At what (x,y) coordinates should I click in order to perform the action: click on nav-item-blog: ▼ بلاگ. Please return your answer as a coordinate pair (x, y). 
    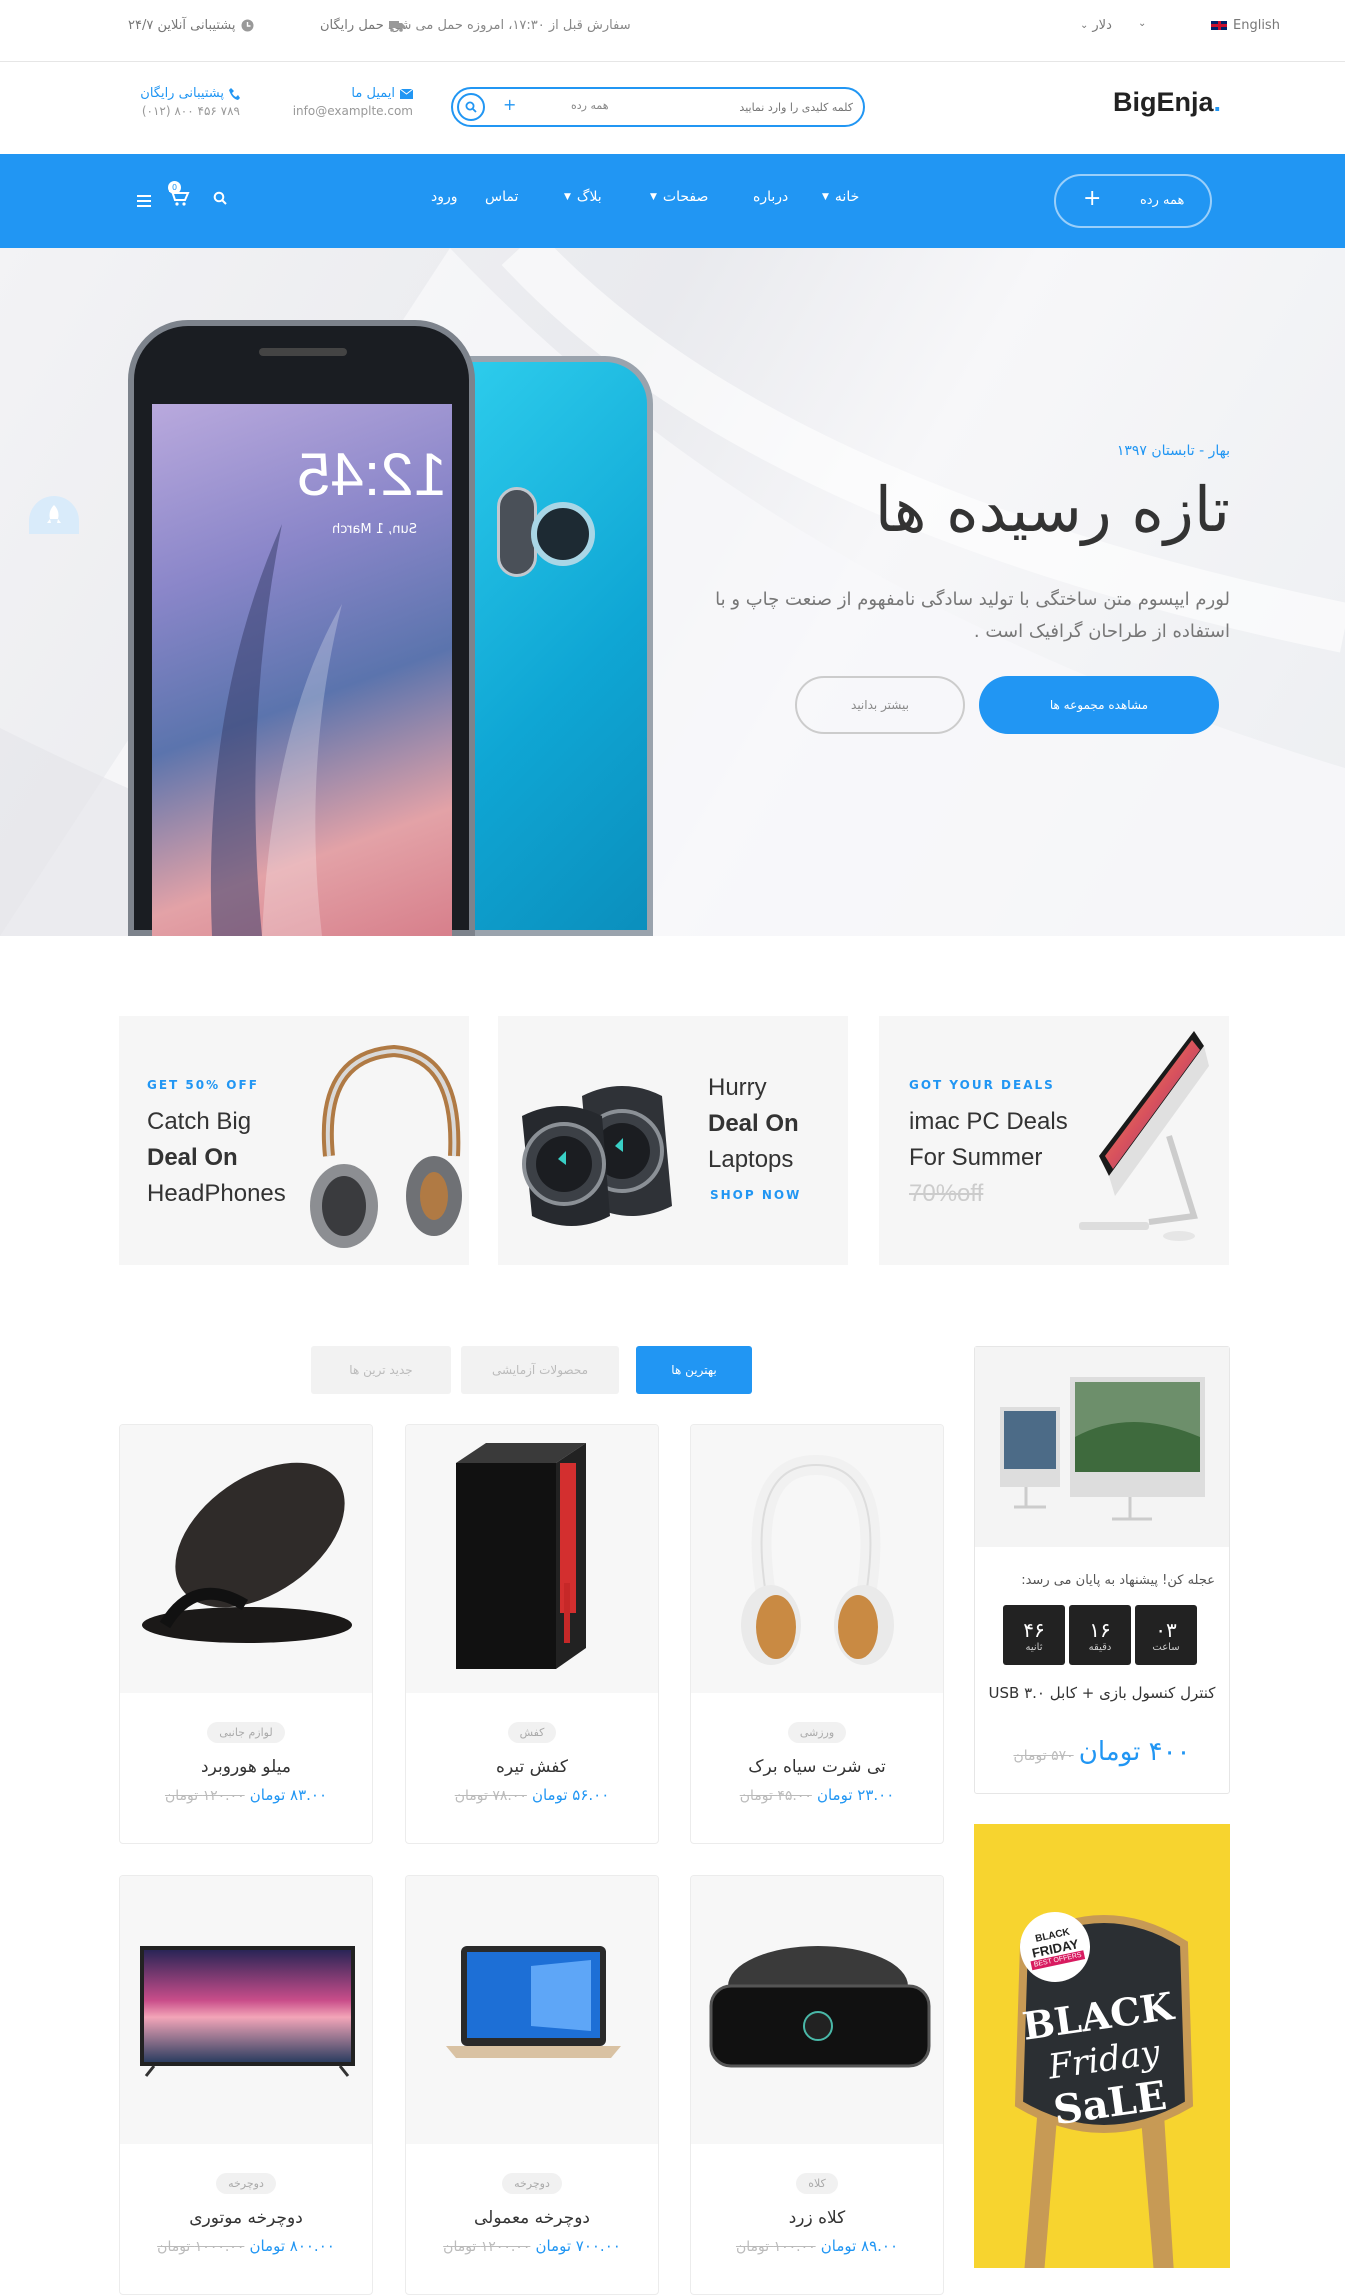
    Looking at the image, I should click on (583, 197).